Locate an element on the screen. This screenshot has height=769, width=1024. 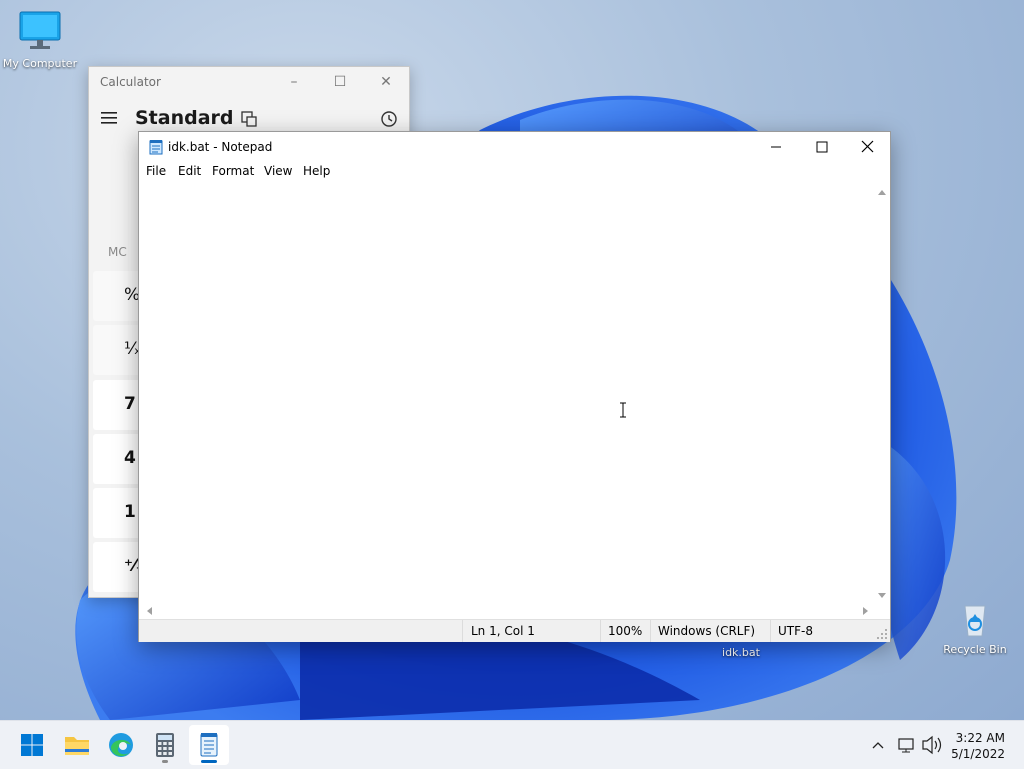
desktop-icon-label: My Computer is located at coordinates (40, 63).